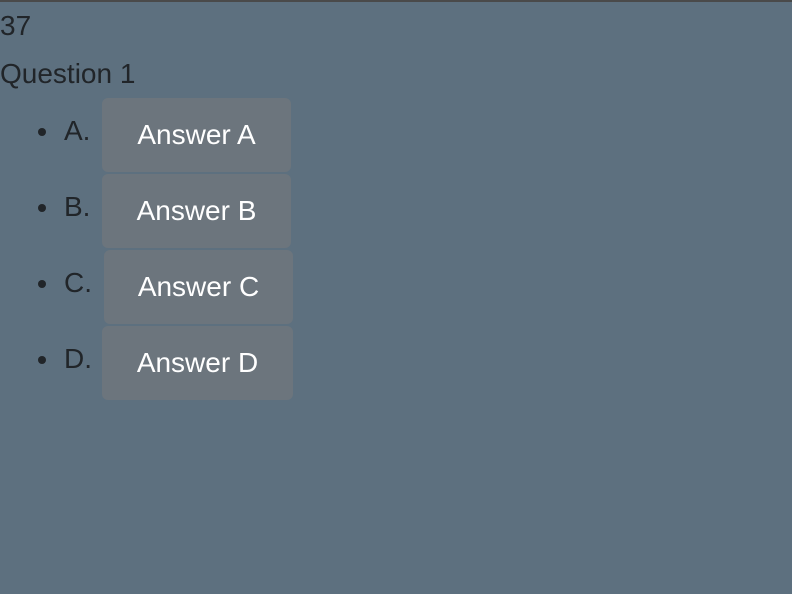  What do you see at coordinates (77, 130) in the screenshot?
I see `answer-letter: A.` at bounding box center [77, 130].